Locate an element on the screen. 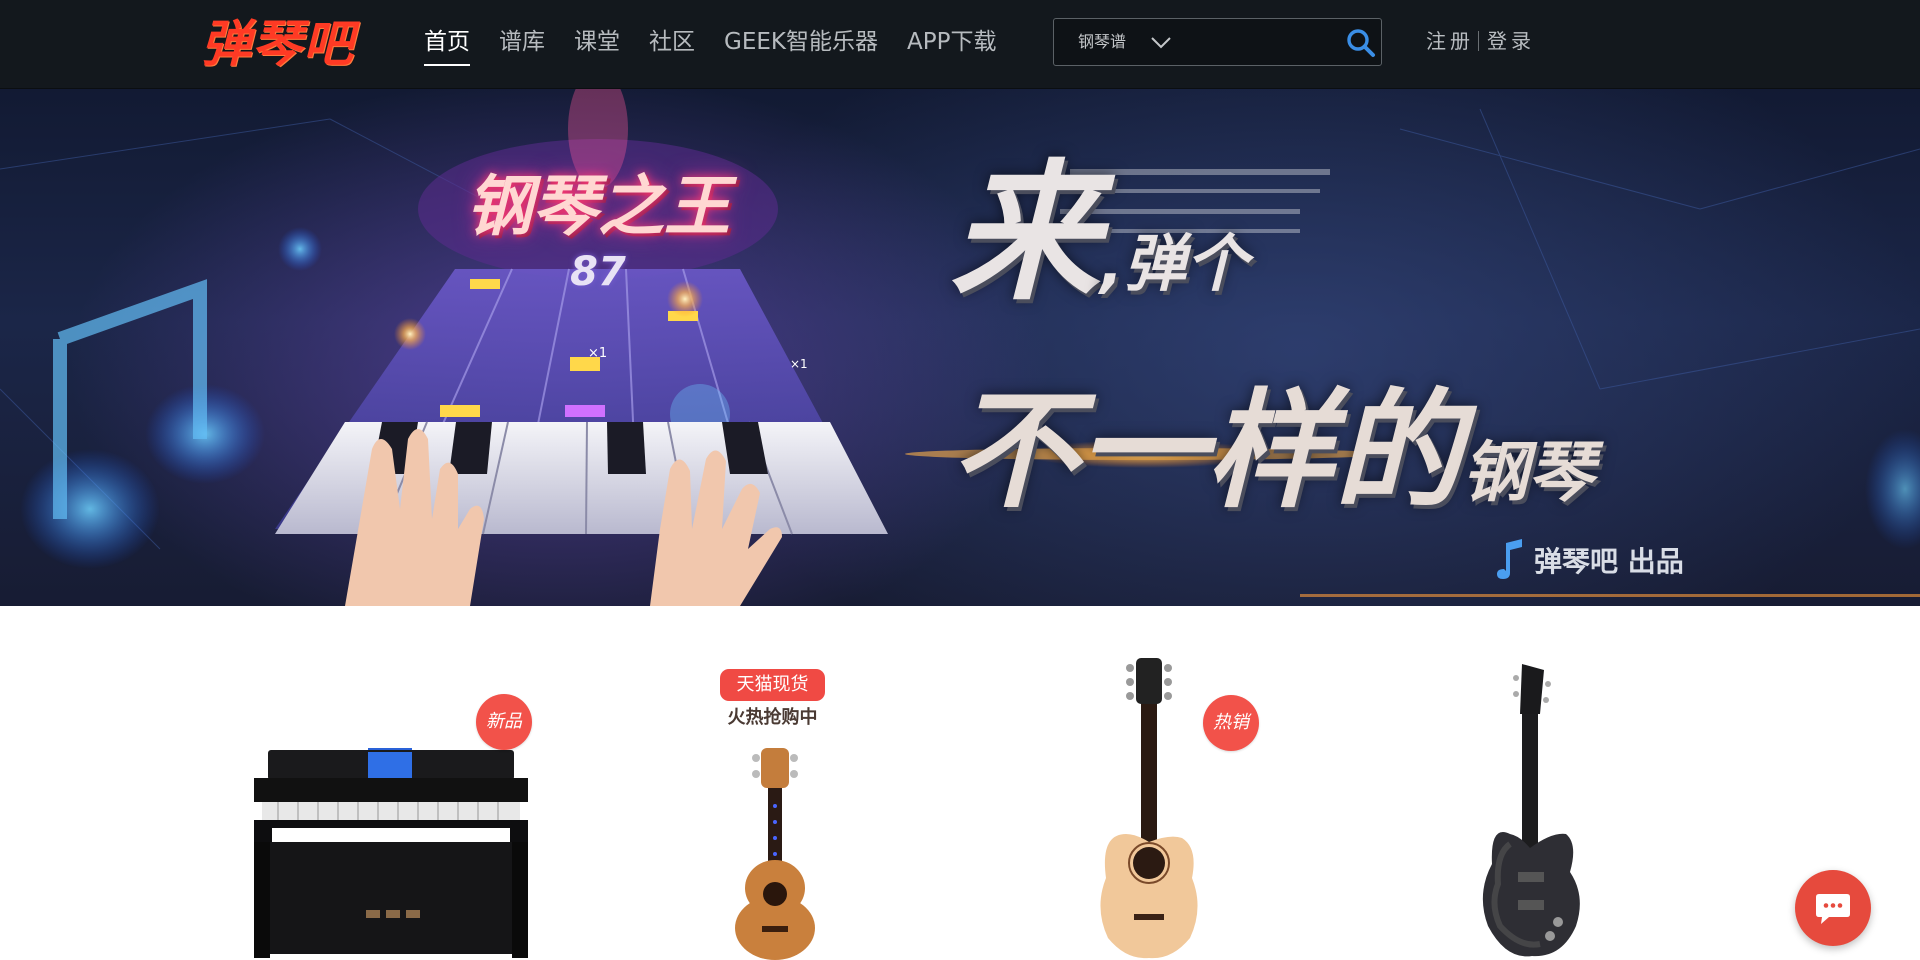 The height and width of the screenshot is (960, 1920). top-nav-bar: 弹琴吧 首页 谱库 课堂 社区 GEEK智能乐器 APP下载 钢琴谱 注册 登录 is located at coordinates (960, 44).